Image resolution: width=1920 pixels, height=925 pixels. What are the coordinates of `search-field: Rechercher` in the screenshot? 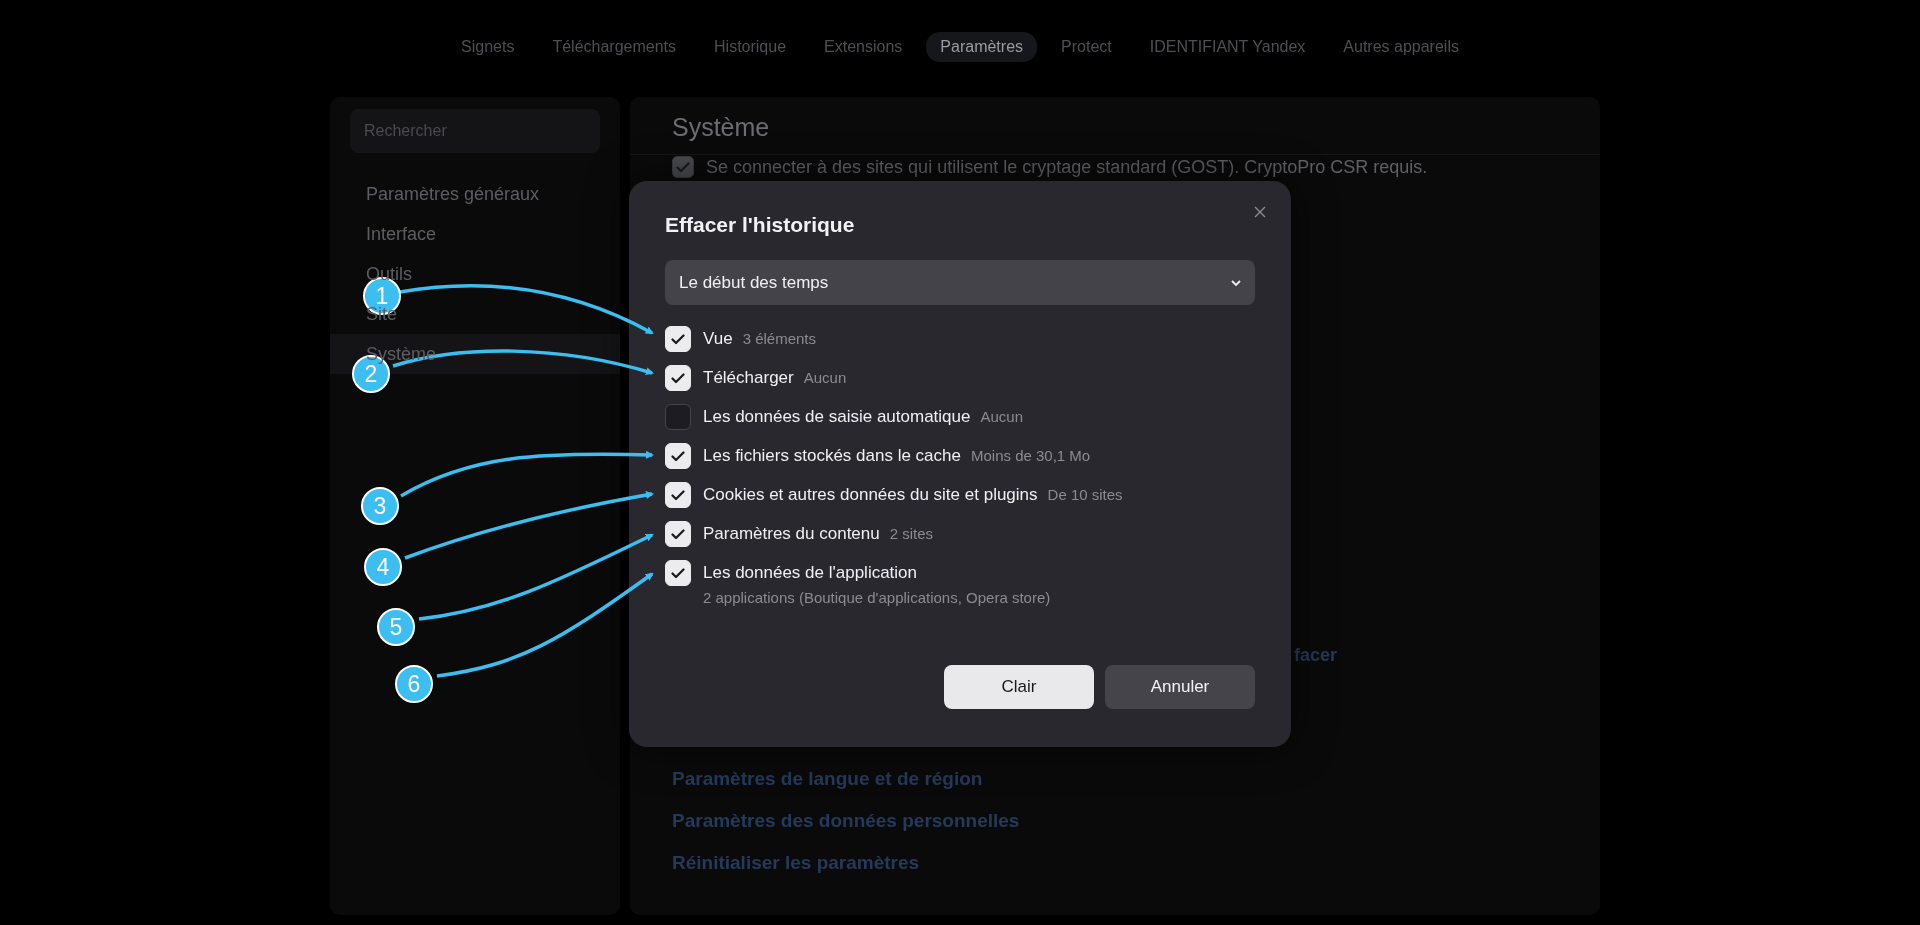 It's located at (475, 131).